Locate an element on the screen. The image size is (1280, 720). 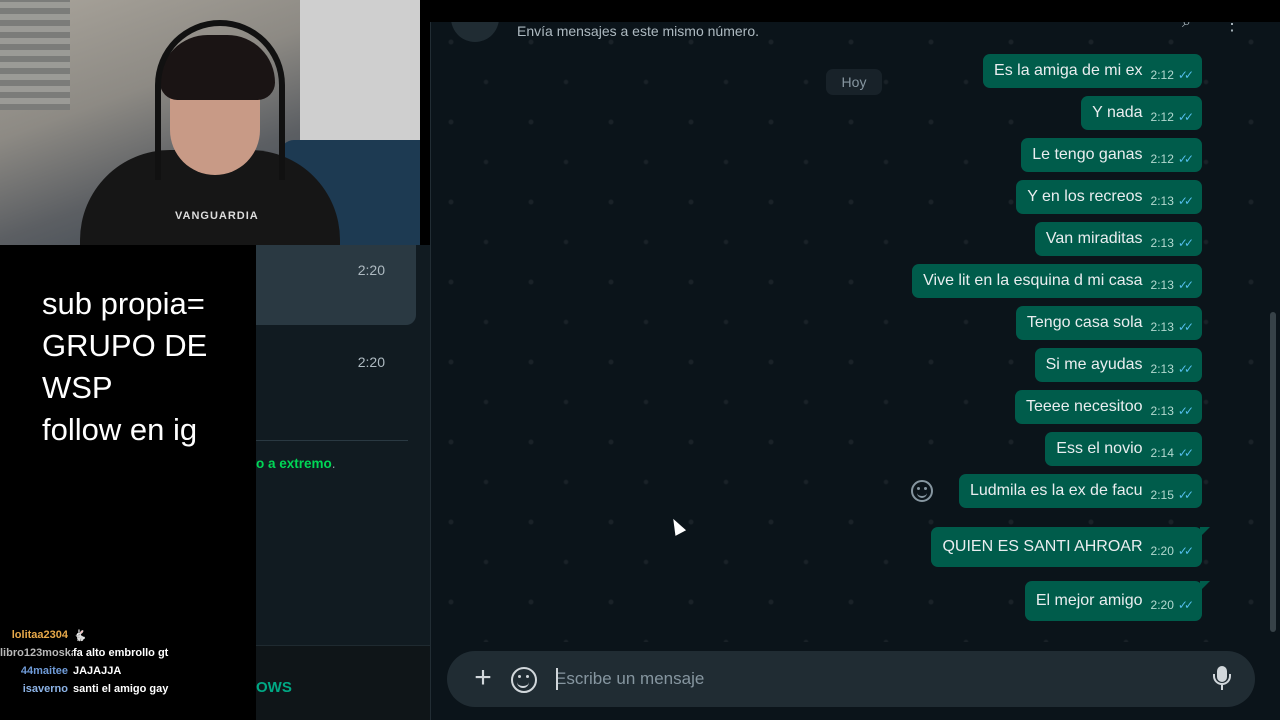
message-bubble: QUIEN ES SANTI AHROAR 2:20 ✓✓ is located at coordinates (1070, 547).